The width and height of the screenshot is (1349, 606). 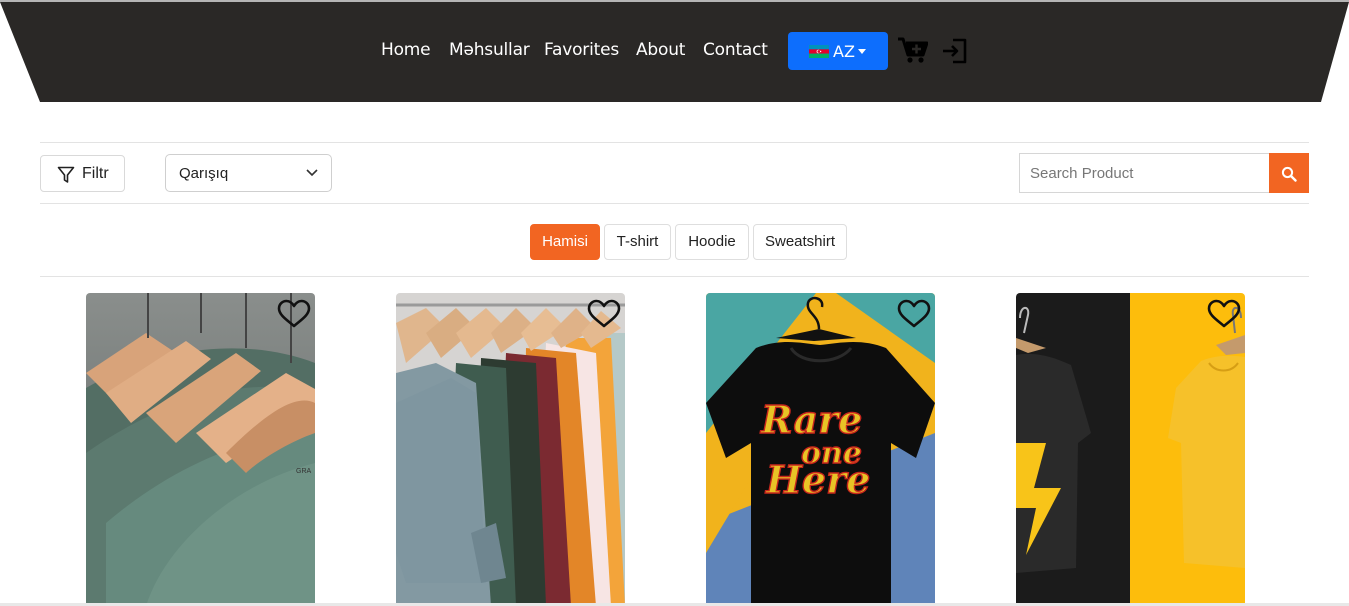 I want to click on print-text-here: Here, so click(x=817, y=479).